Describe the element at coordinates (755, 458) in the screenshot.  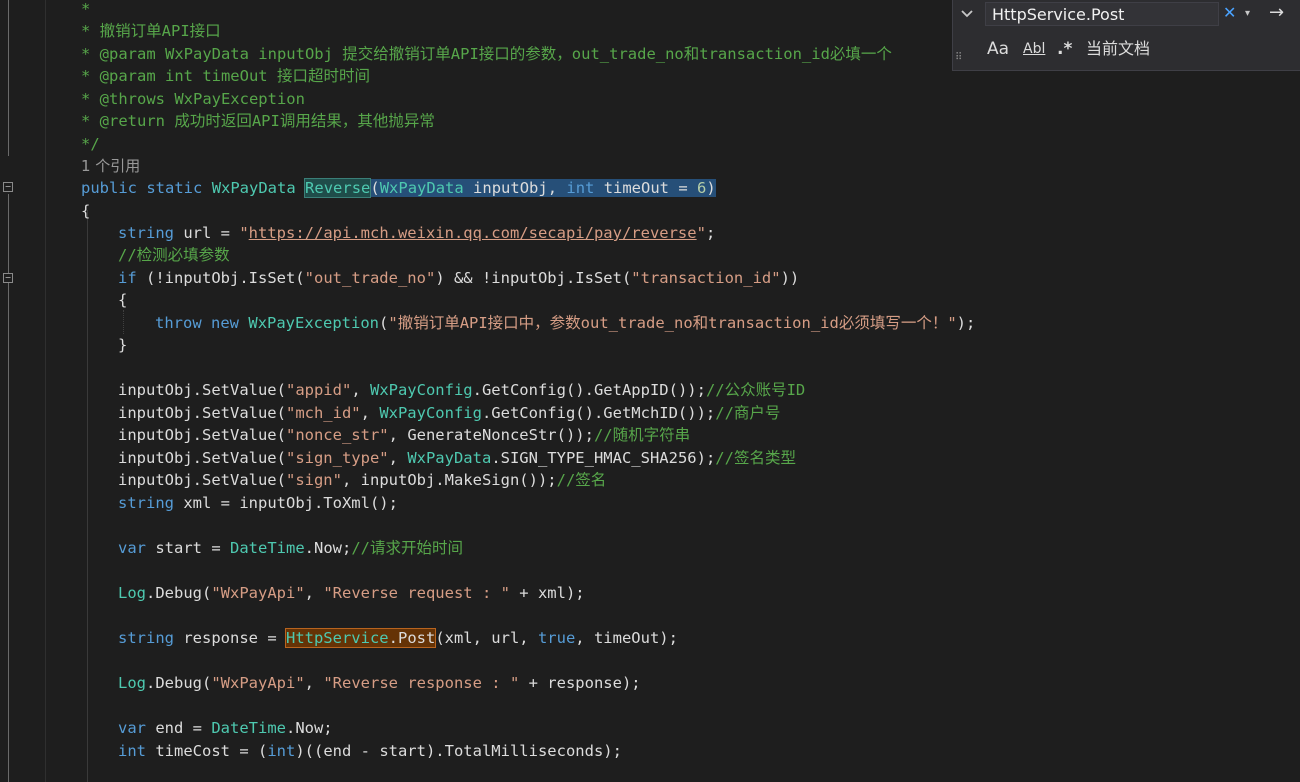
I see `comment: //签名类型` at that location.